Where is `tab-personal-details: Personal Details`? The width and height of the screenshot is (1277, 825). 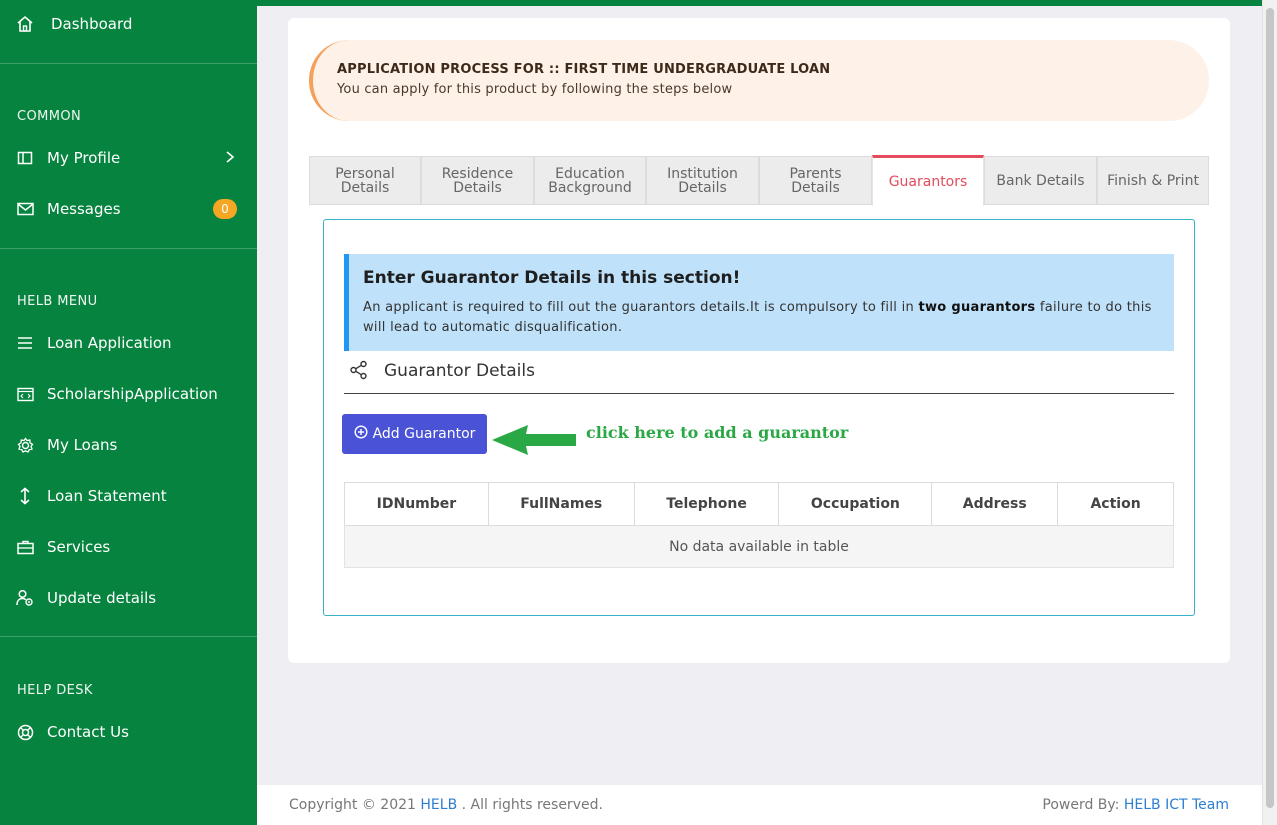
tab-personal-details: Personal Details is located at coordinates (365, 180).